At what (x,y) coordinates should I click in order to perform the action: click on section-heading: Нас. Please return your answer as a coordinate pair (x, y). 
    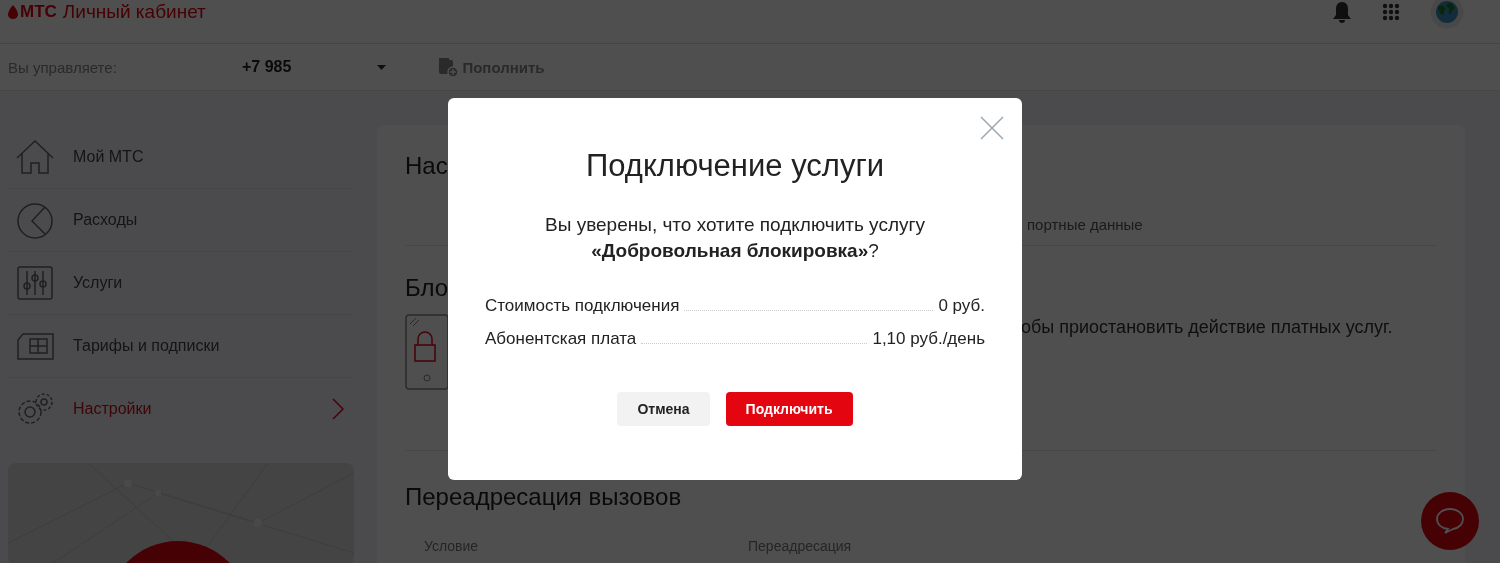
    Looking at the image, I should click on (426, 166).